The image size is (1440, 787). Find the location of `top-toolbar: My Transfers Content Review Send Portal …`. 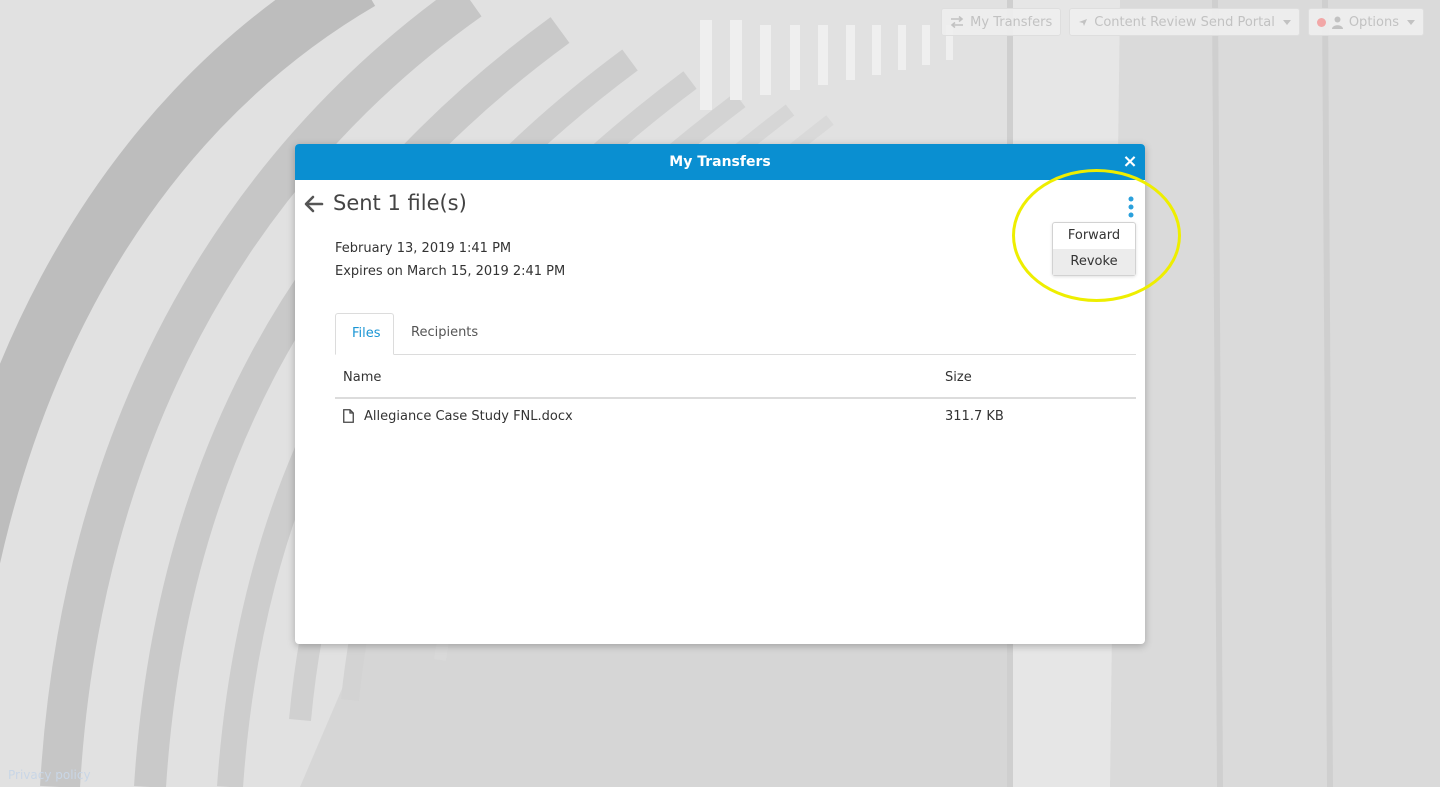

top-toolbar: My Transfers Content Review Send Portal … is located at coordinates (1182, 22).